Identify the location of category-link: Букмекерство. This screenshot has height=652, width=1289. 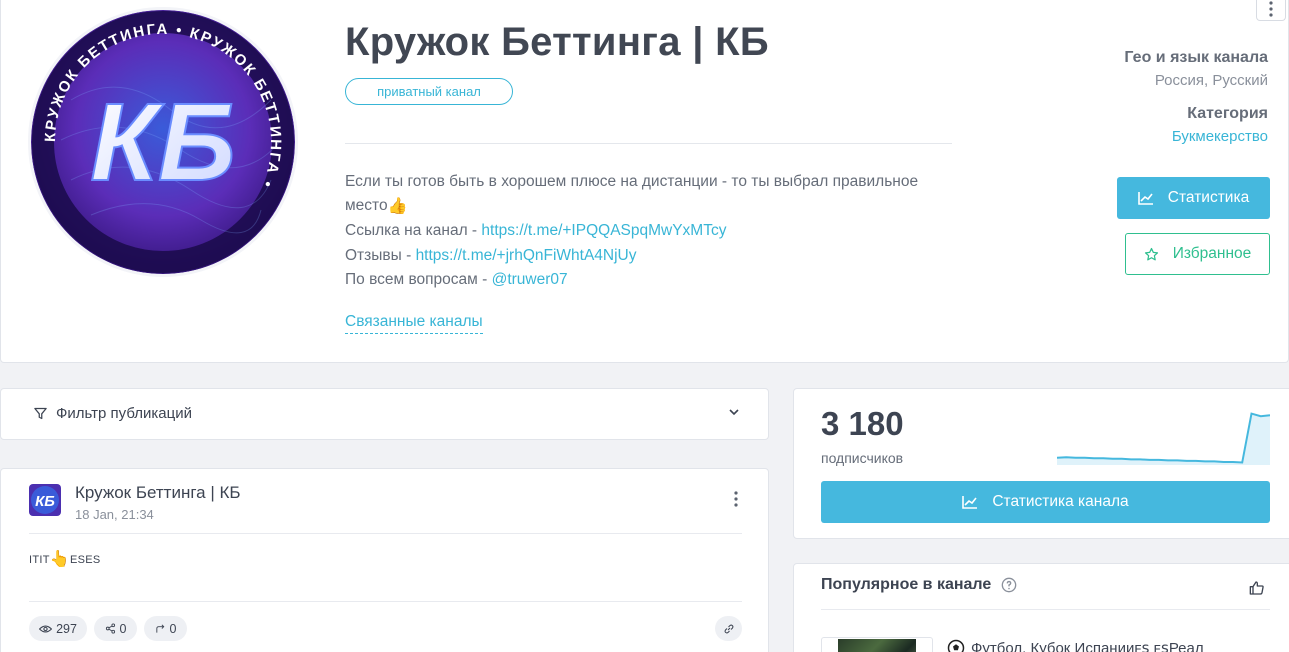
(1220, 136).